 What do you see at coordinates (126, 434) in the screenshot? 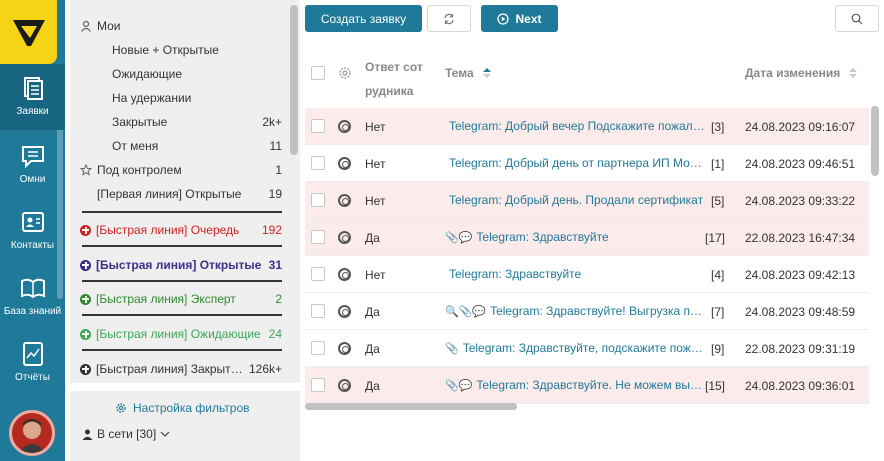
I see `online-status-dropdown: В сети [30]` at bounding box center [126, 434].